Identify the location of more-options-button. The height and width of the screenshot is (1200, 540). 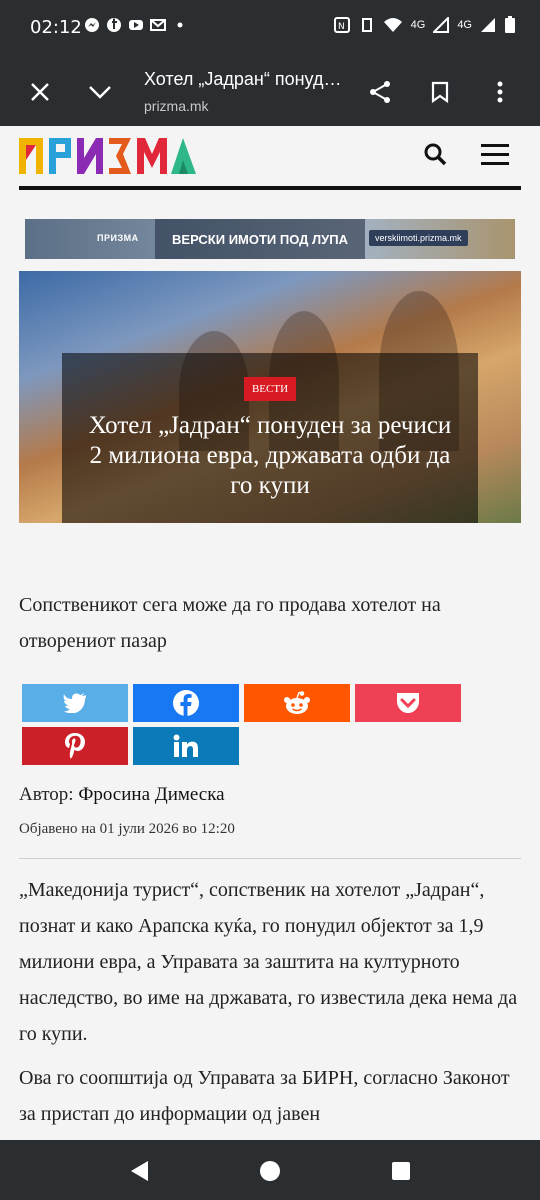
(500, 92).